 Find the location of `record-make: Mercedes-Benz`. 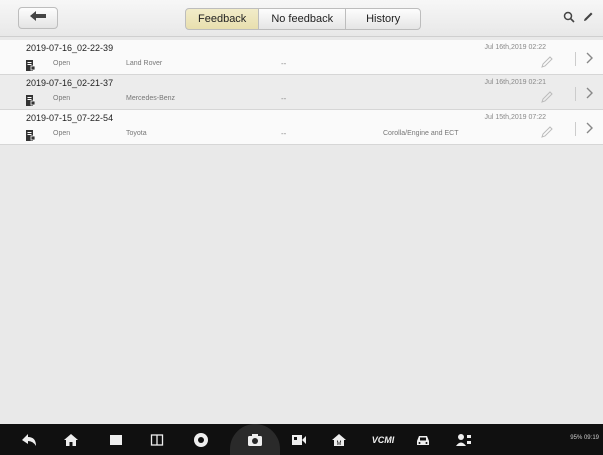

record-make: Mercedes-Benz is located at coordinates (151, 98).